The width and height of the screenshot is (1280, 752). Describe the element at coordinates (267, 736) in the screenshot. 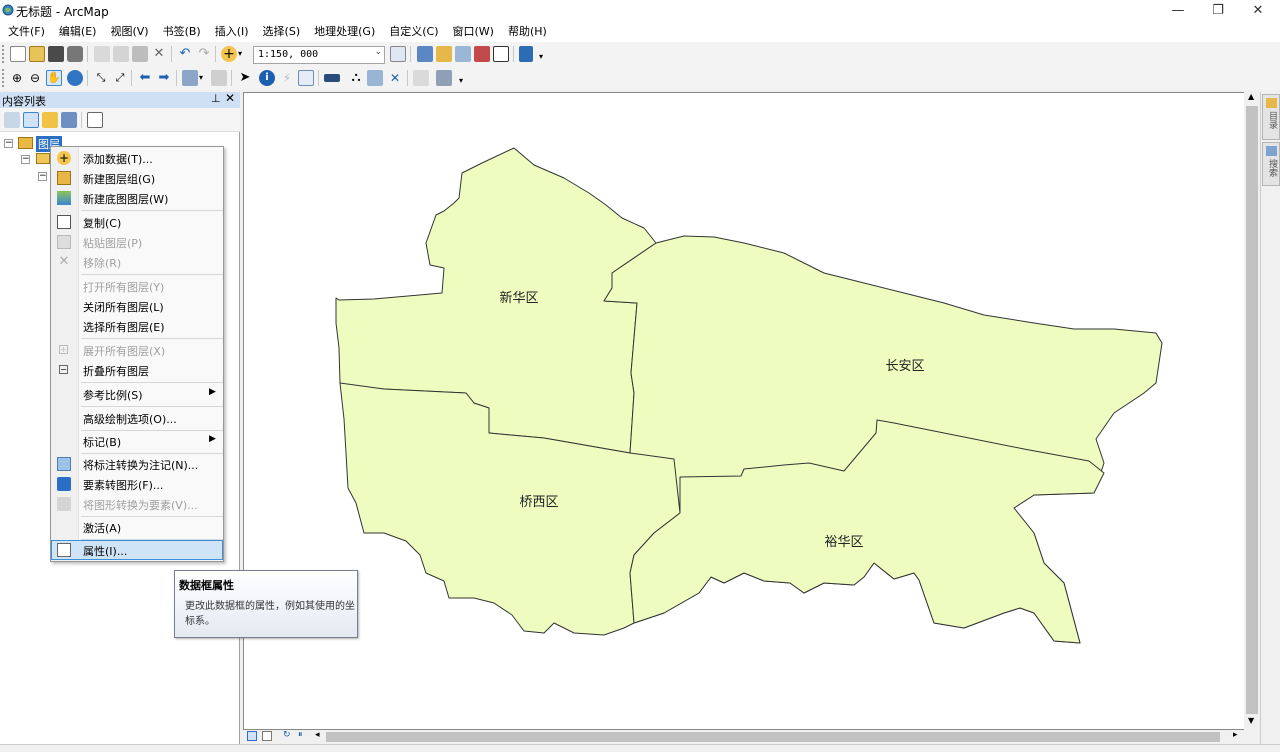

I see `layout-view-icon` at that location.